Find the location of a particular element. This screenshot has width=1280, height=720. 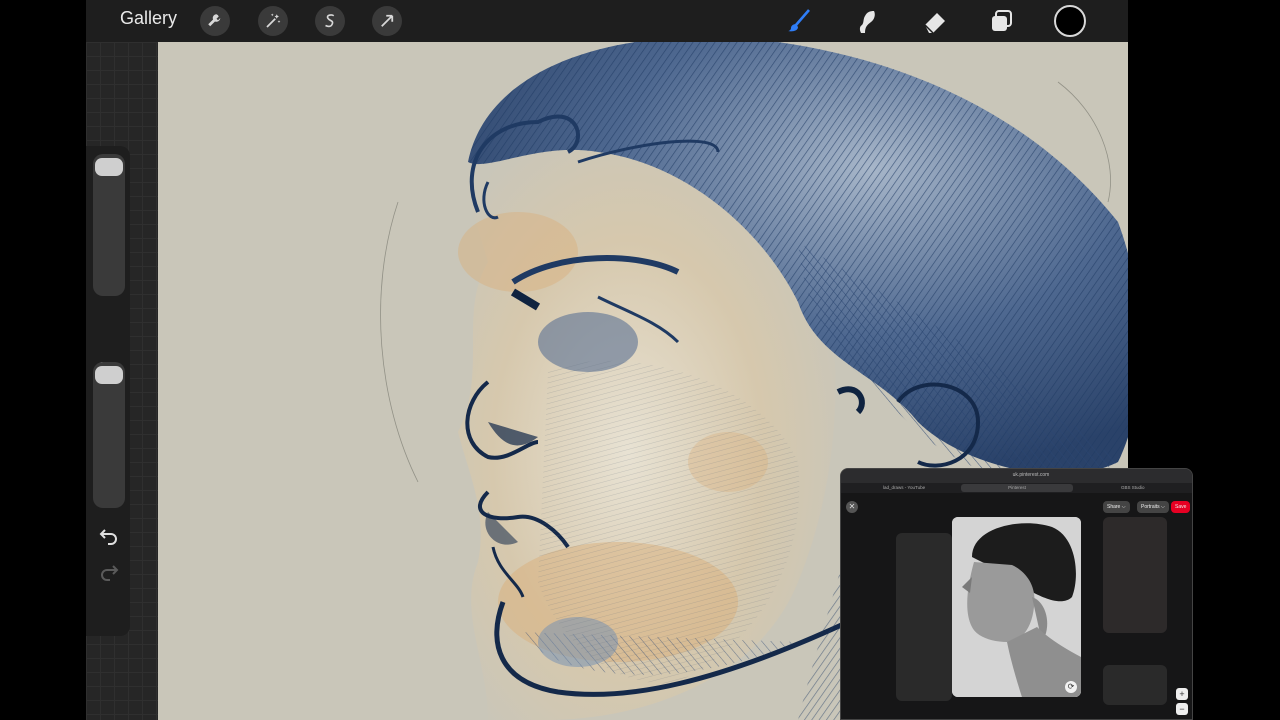

brush-size-slider is located at coordinates (109, 225).